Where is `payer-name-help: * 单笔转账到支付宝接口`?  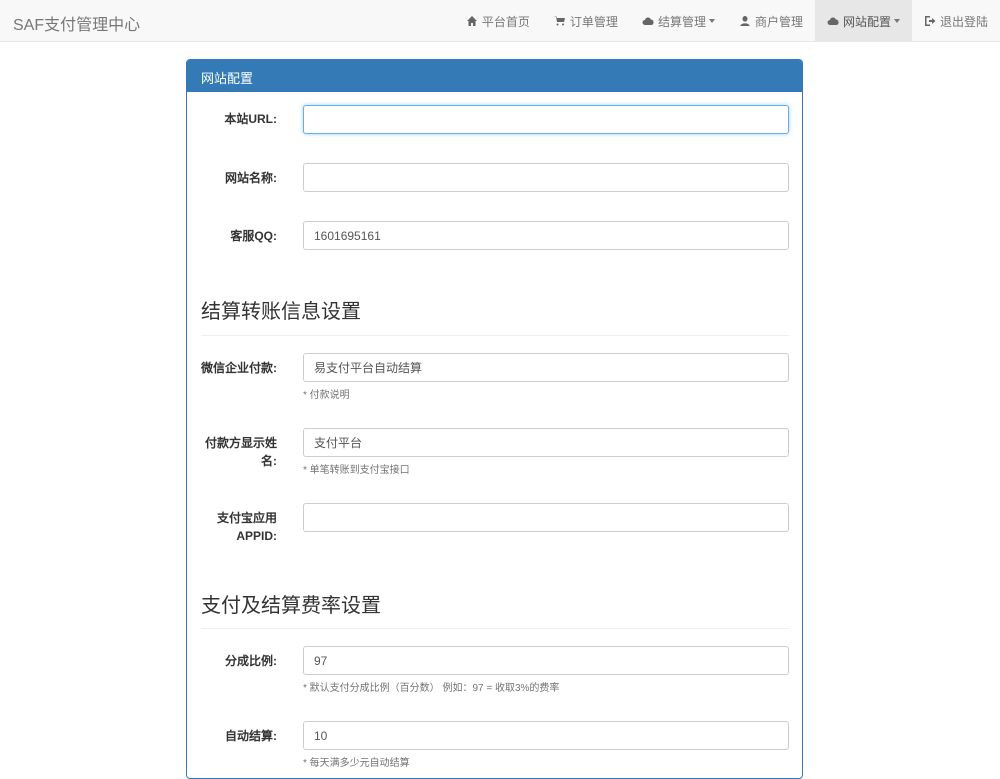 payer-name-help: * 单笔转账到支付宝接口 is located at coordinates (356, 470).